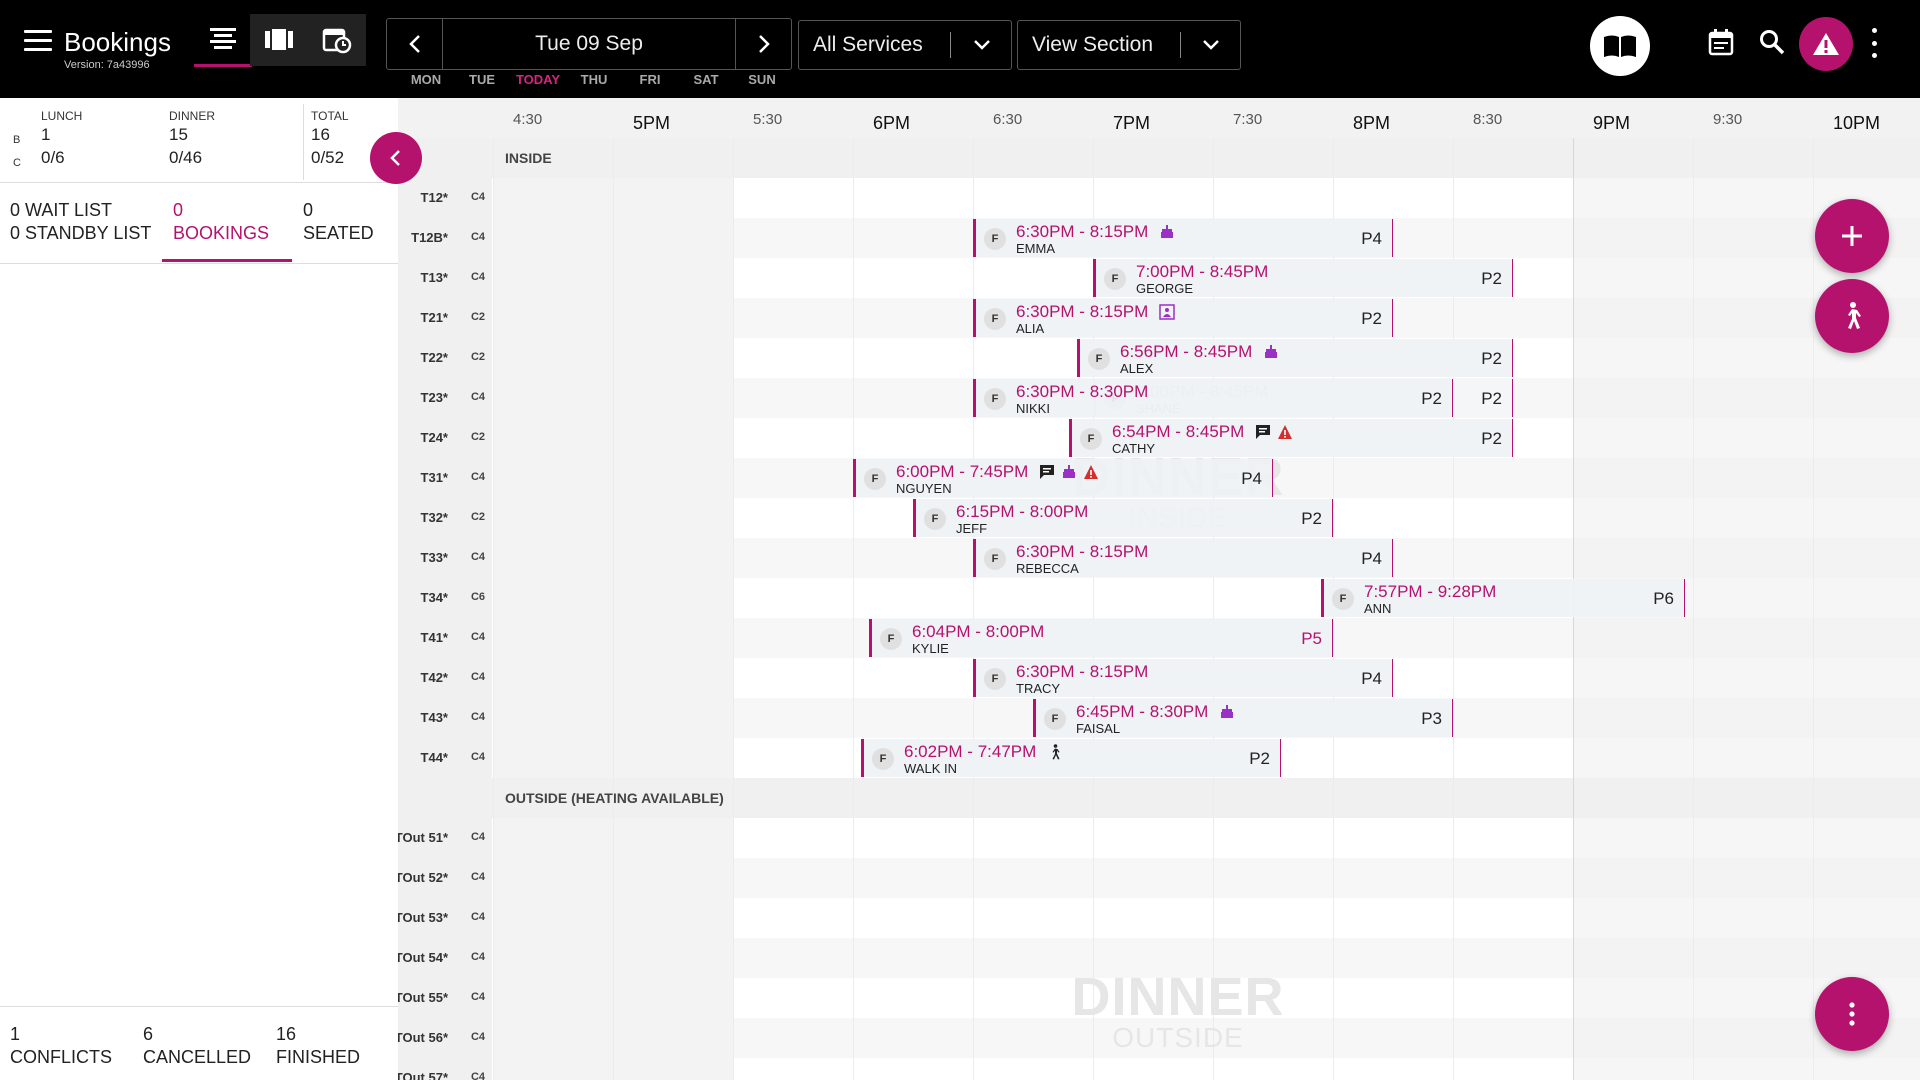  I want to click on chevron-left-icon, so click(414, 44).